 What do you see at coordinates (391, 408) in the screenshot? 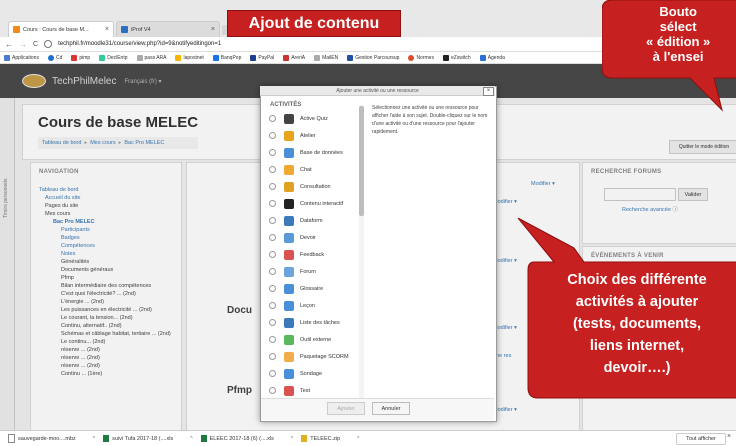
I see `cancel-button: Annuler` at bounding box center [391, 408].